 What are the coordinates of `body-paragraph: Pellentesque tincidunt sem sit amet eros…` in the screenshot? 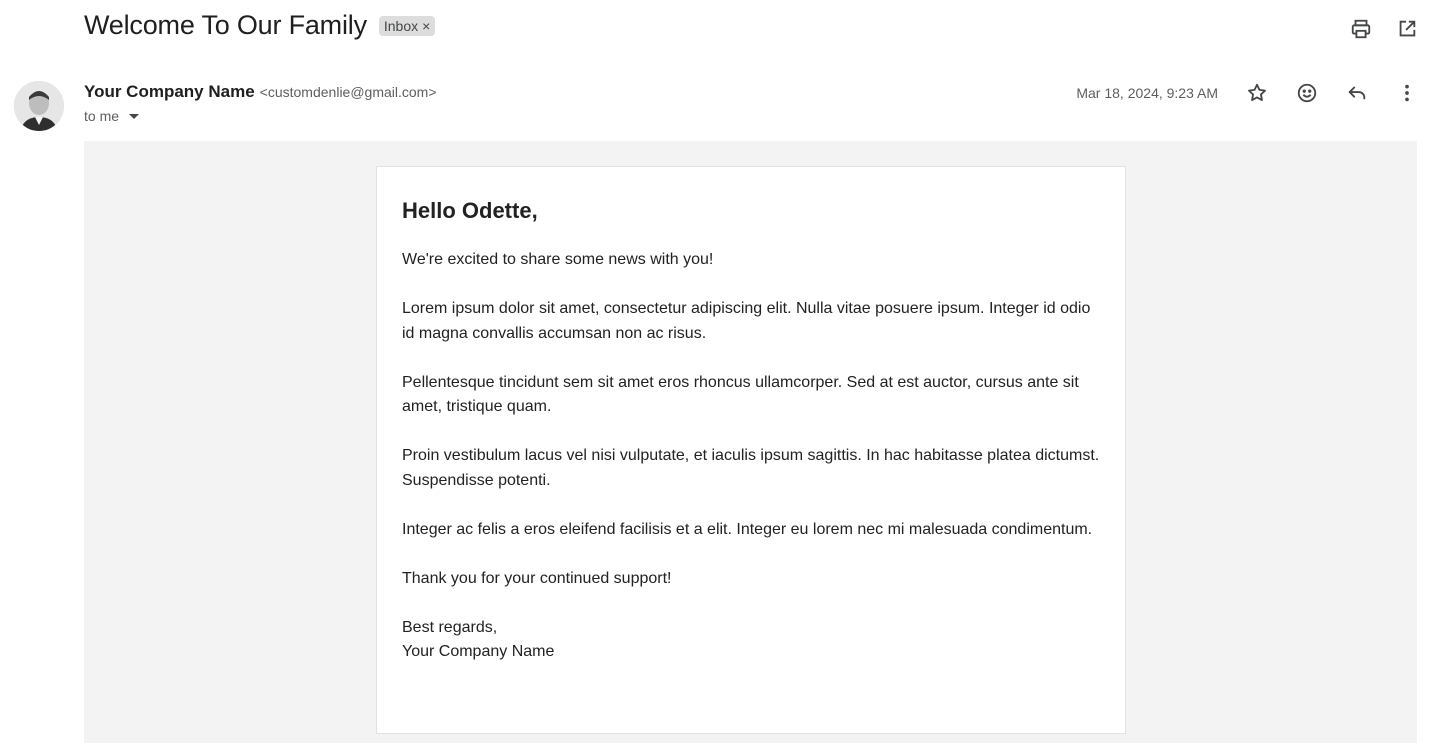 It's located at (740, 394).